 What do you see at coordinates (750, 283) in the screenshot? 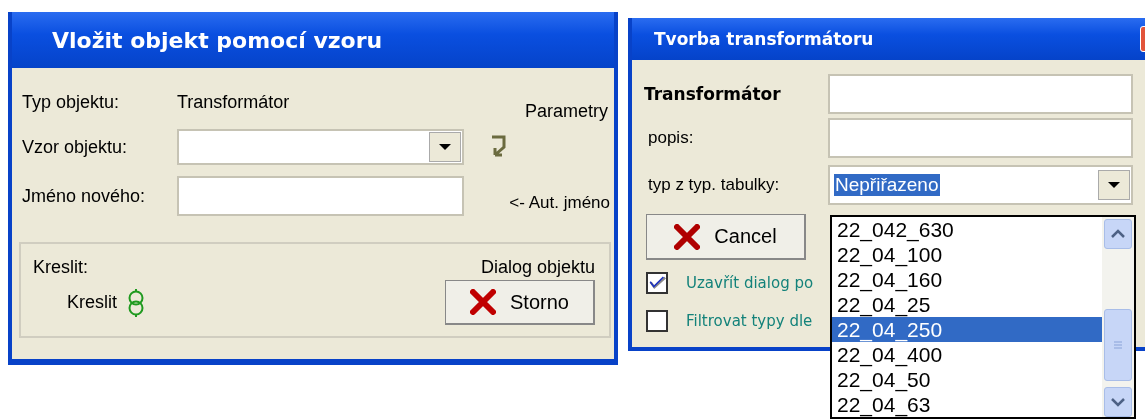
I see `checkbox-label: Uzavřít dialog po` at bounding box center [750, 283].